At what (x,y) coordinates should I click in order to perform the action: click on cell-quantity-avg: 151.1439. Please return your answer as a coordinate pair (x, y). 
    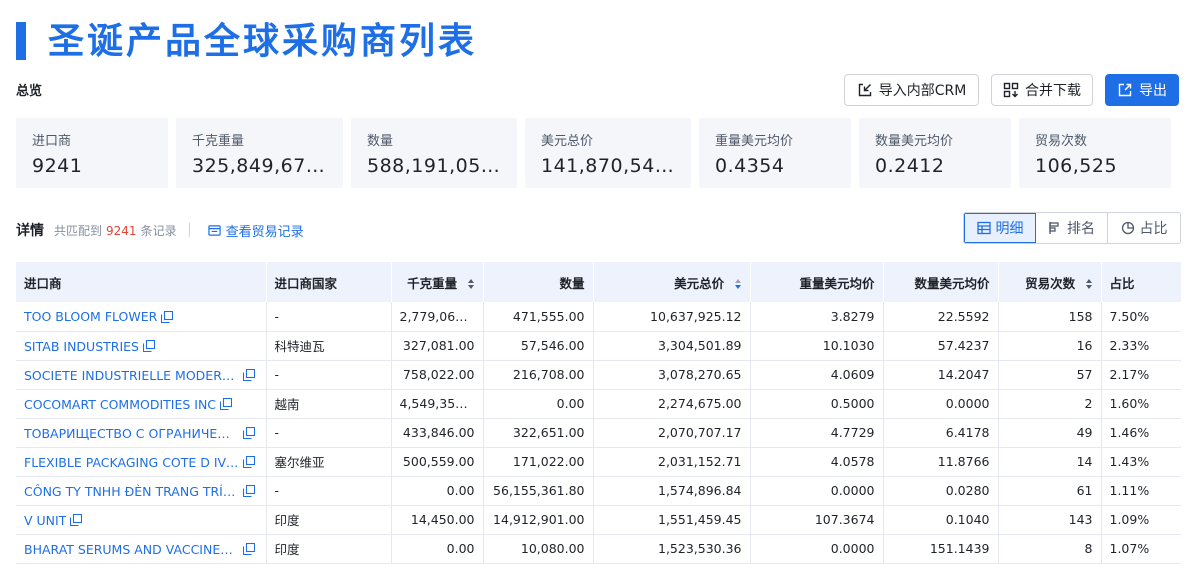
    Looking at the image, I should click on (941, 549).